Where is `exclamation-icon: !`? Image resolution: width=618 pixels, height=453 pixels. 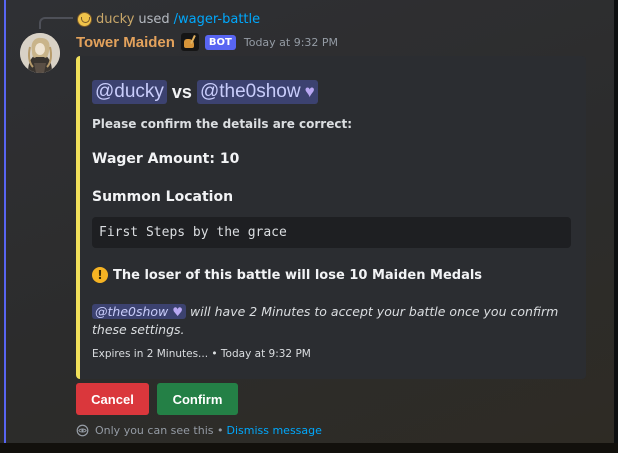 exclamation-icon: ! is located at coordinates (100, 275).